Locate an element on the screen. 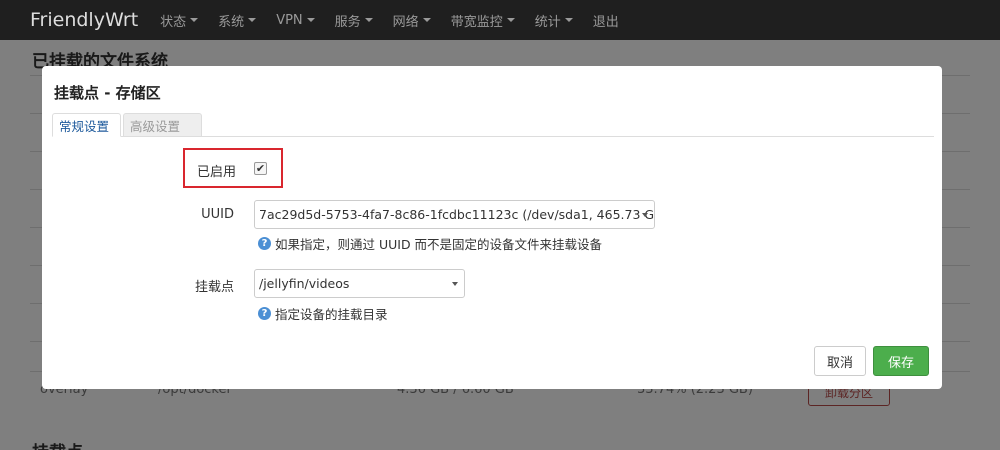 This screenshot has height=450, width=1000. mountpoint-select-value: /jellyfin/videos is located at coordinates (304, 283).